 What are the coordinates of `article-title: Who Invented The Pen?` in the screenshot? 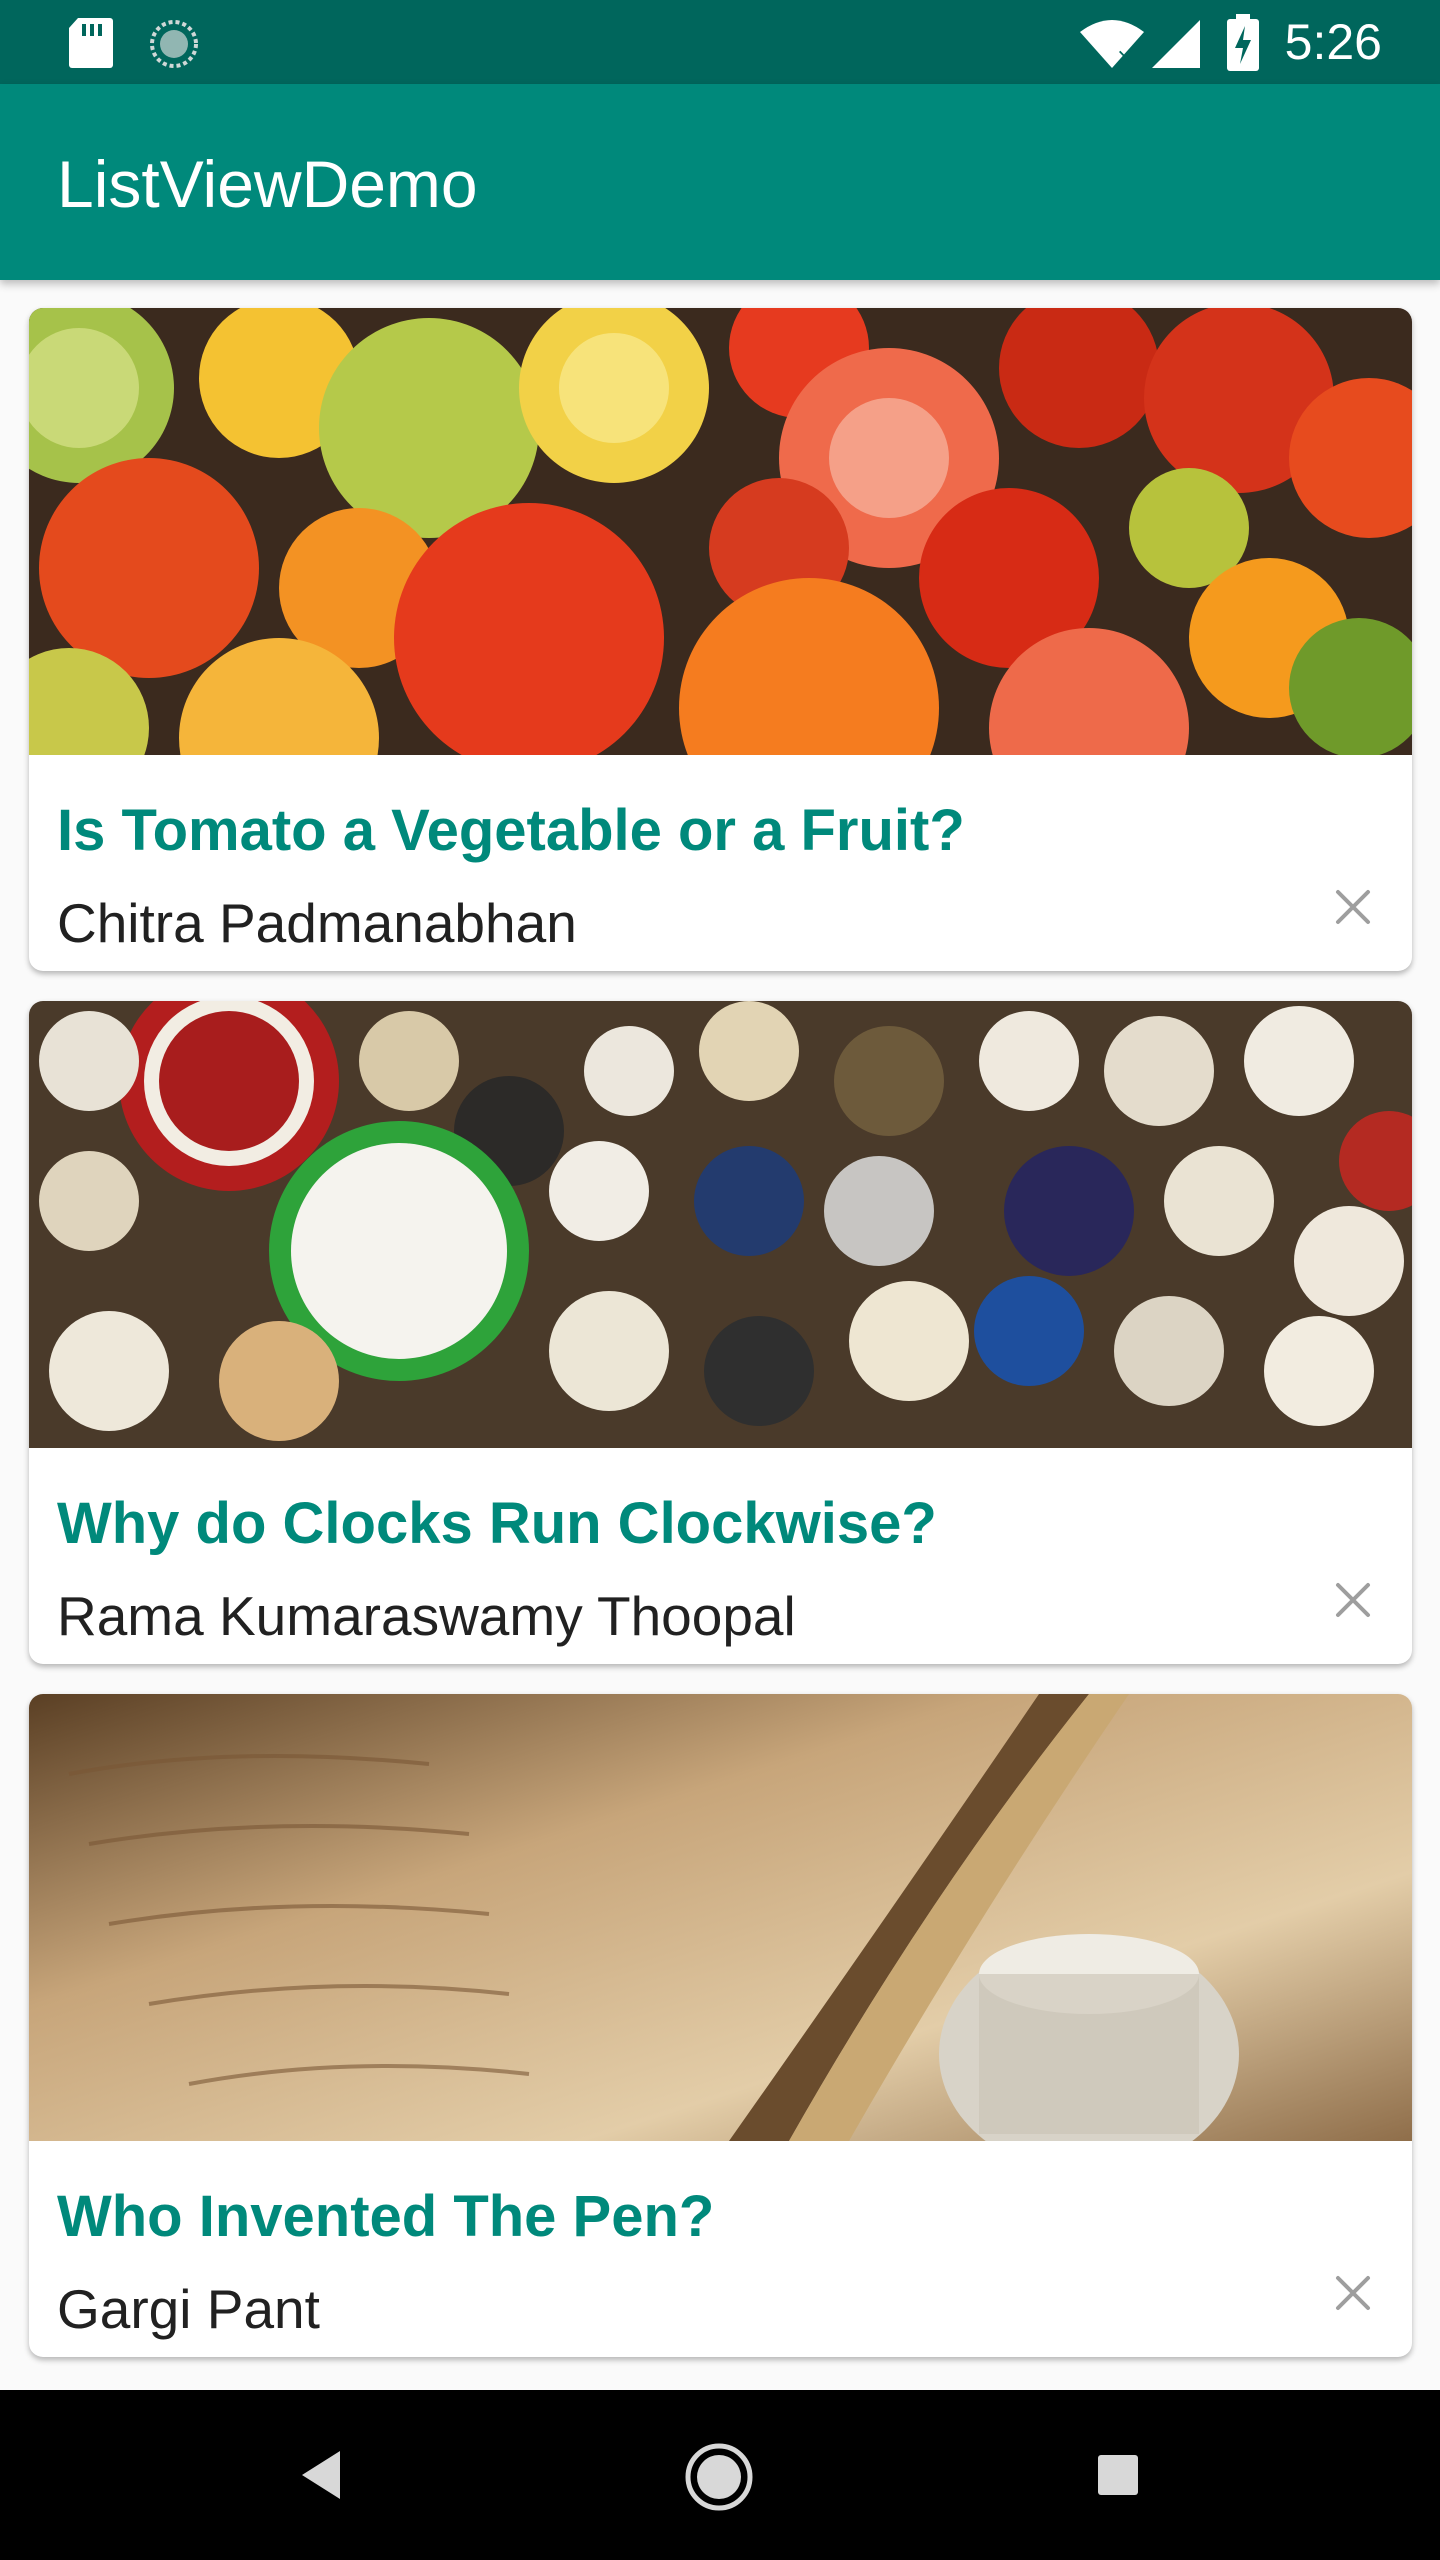 It's located at (386, 2216).